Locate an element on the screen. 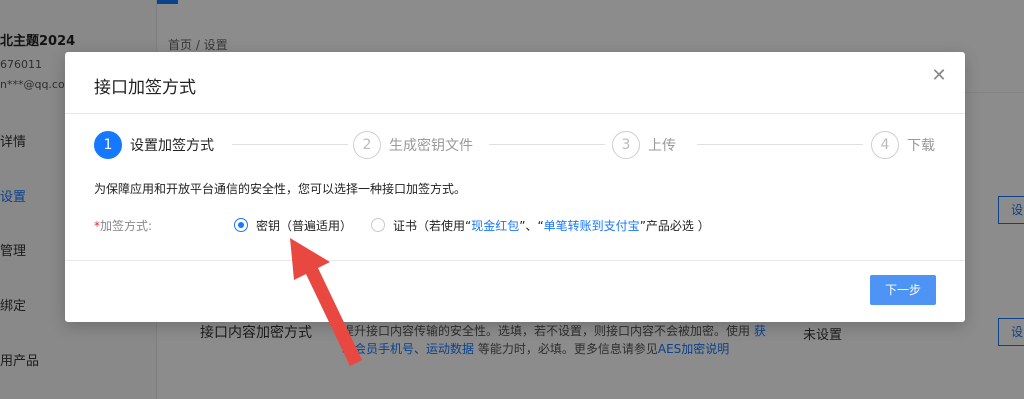  arrow-shape is located at coordinates (326, 302).